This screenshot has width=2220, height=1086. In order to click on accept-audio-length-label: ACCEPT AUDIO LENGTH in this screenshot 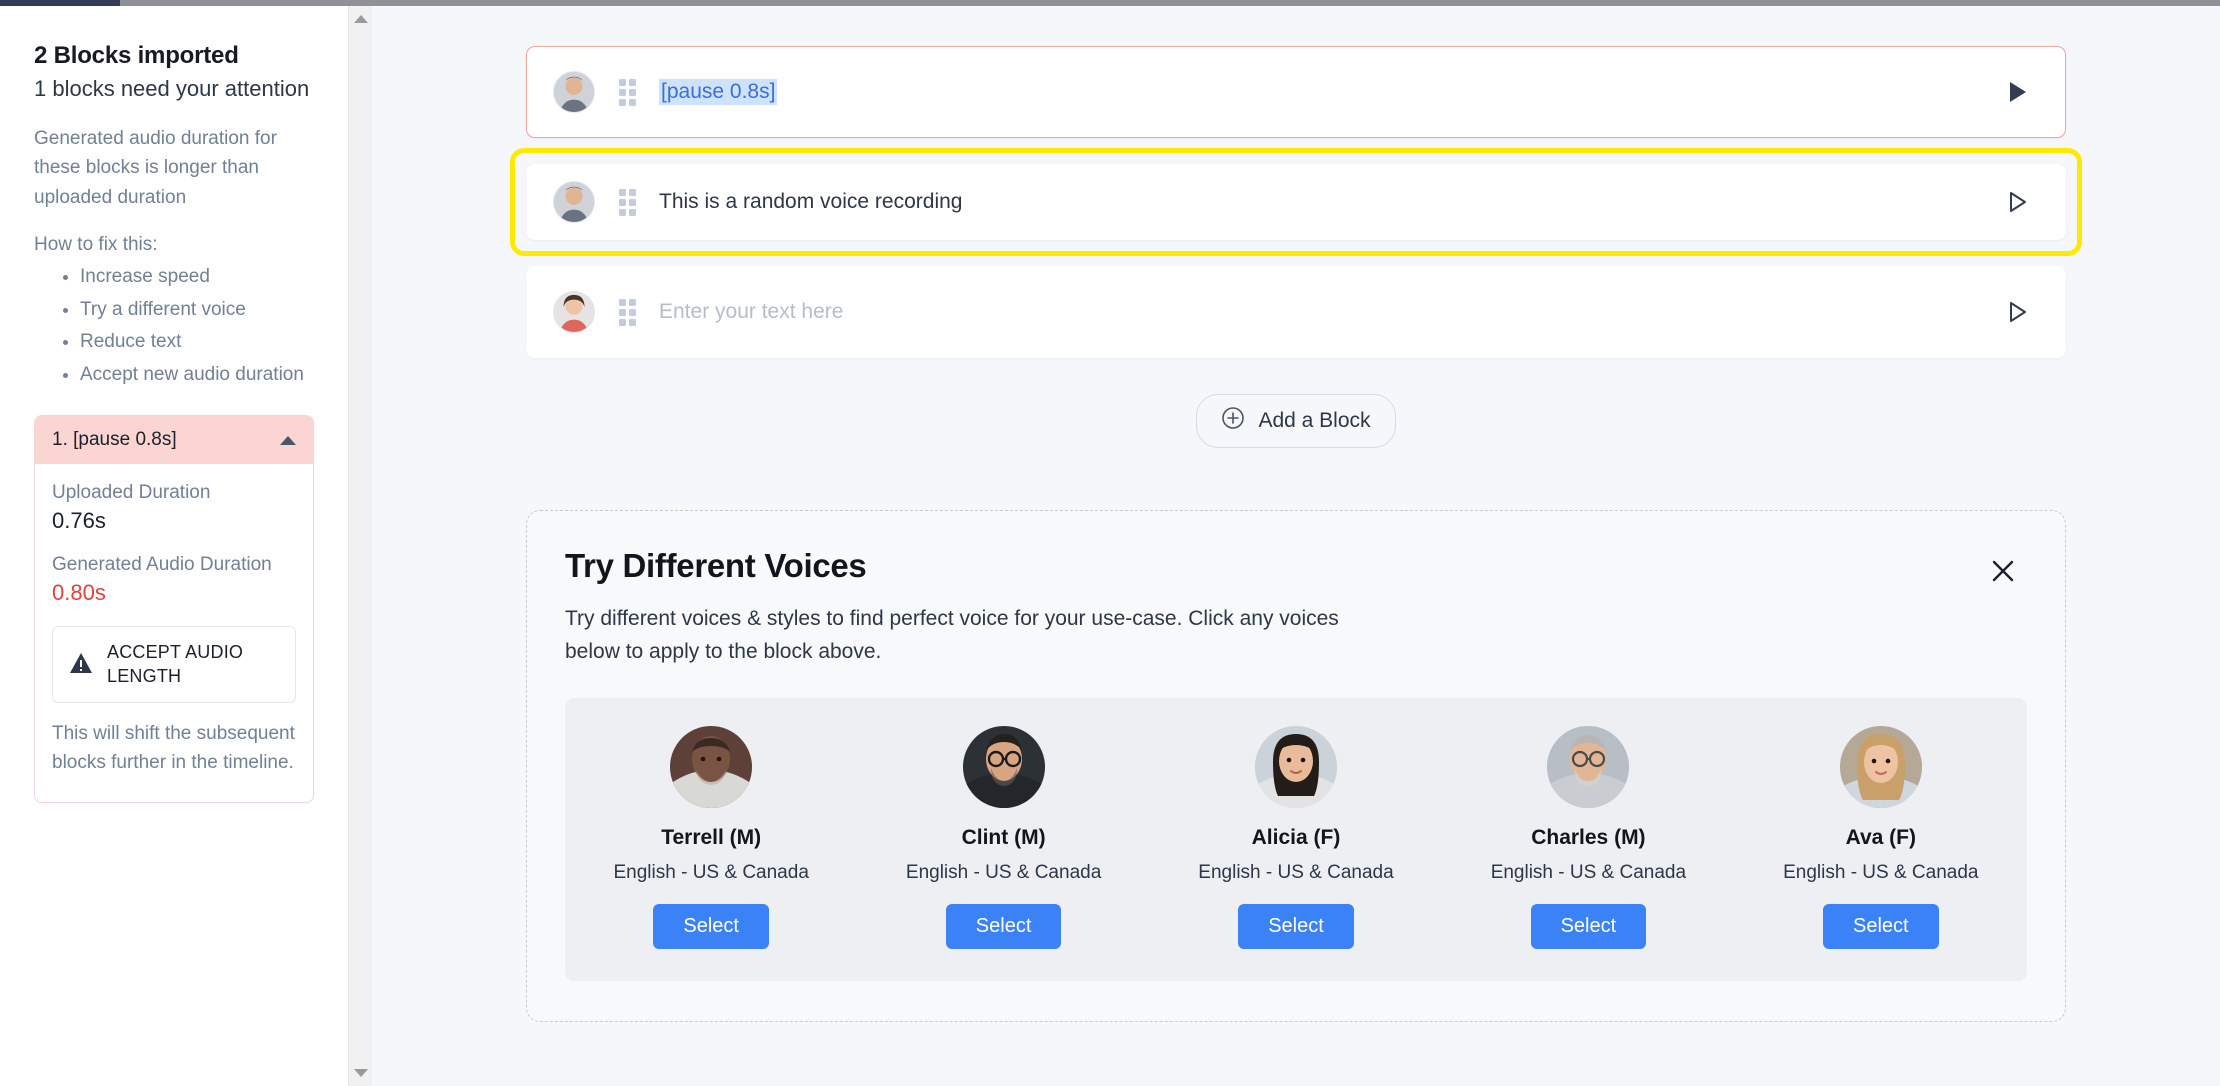, I will do `click(175, 664)`.